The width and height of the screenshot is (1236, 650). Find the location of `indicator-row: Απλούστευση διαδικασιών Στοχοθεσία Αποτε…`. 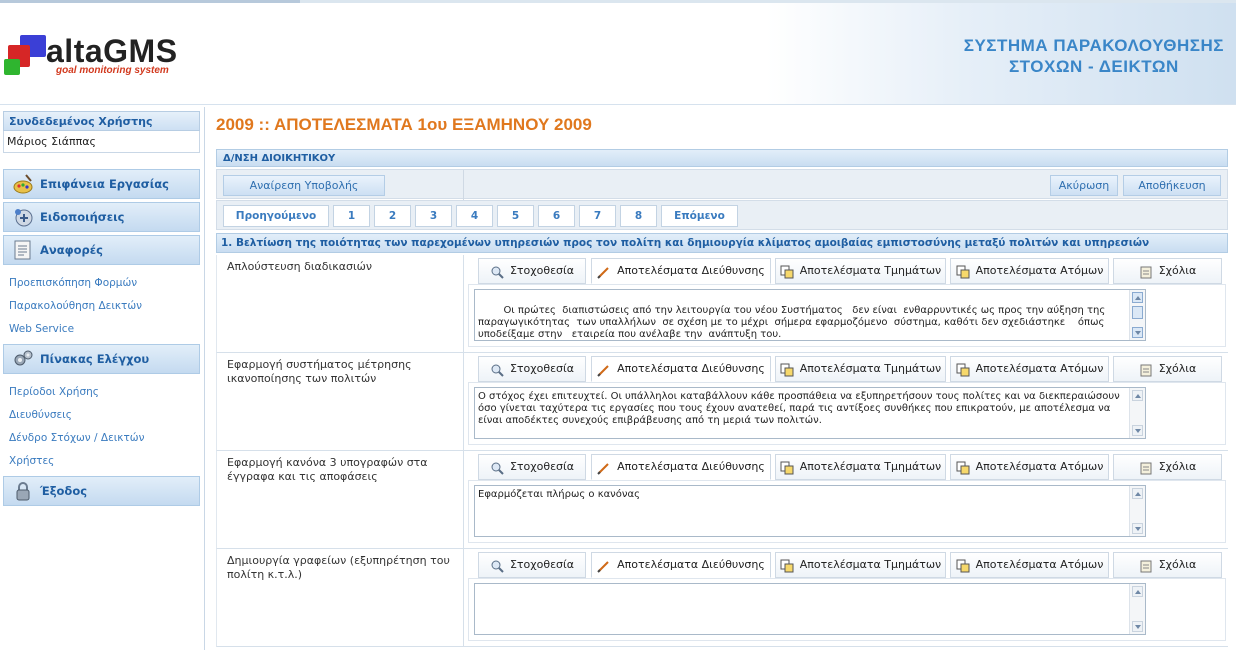

indicator-row: Απλούστευση διαδικασιών Στοχοθεσία Αποτε… is located at coordinates (722, 304).